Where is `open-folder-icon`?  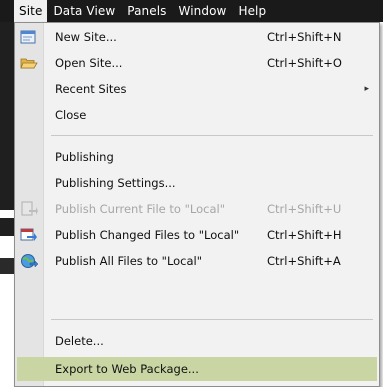 open-folder-icon is located at coordinates (29, 63).